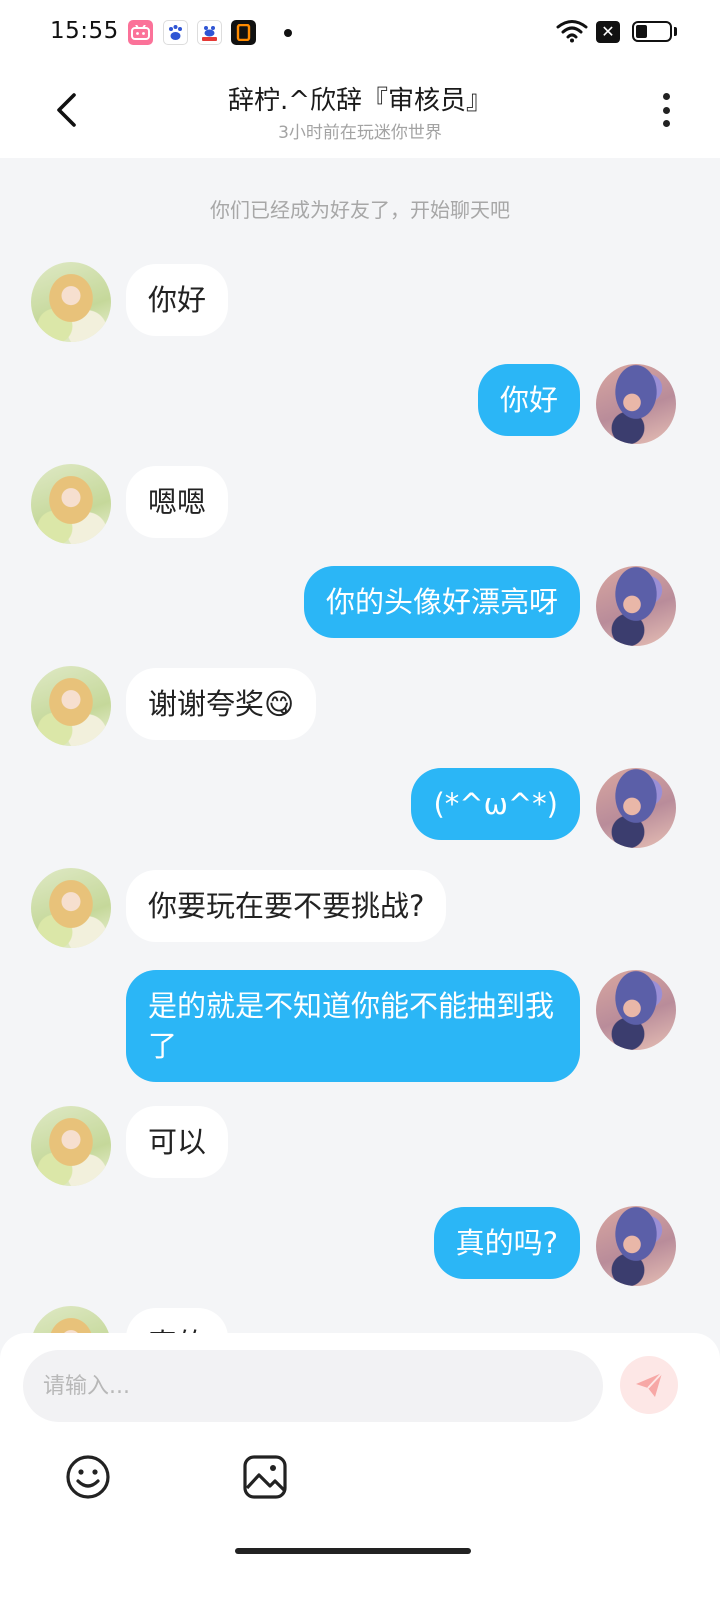 This screenshot has height=1600, width=720. I want to click on emoji-button, so click(88, 1477).